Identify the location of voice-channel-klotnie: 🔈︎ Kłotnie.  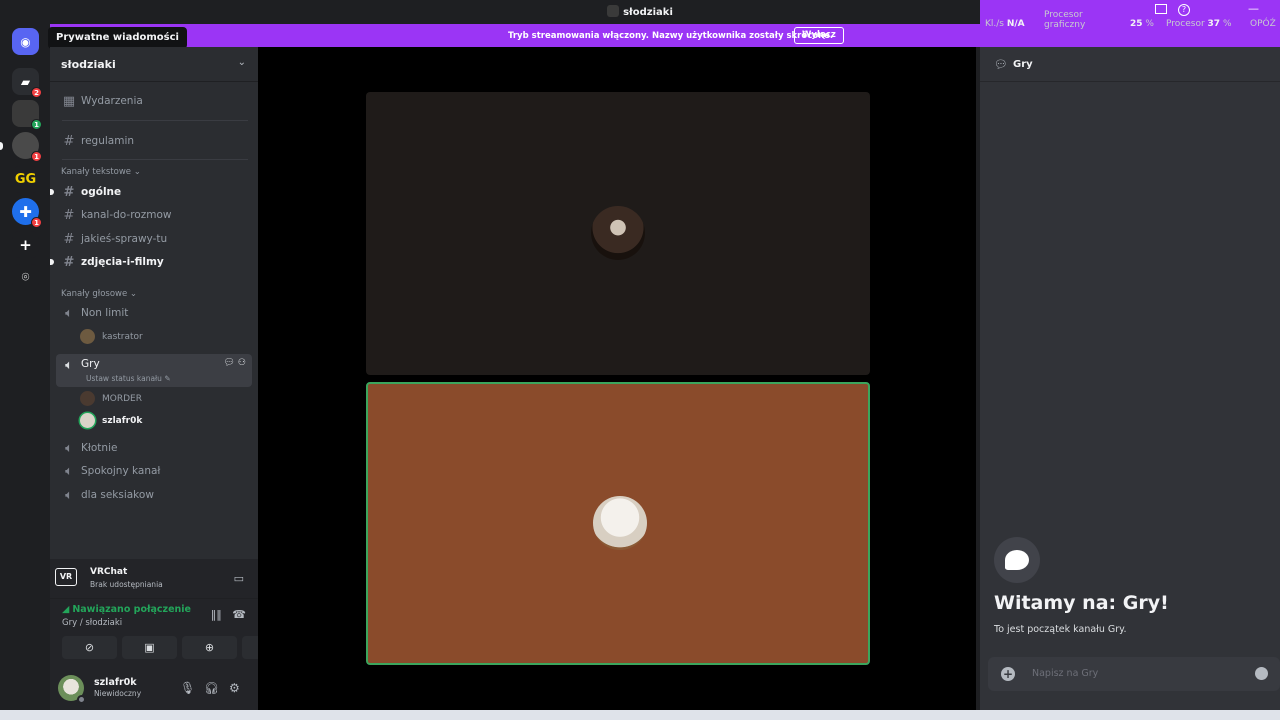
(154, 448).